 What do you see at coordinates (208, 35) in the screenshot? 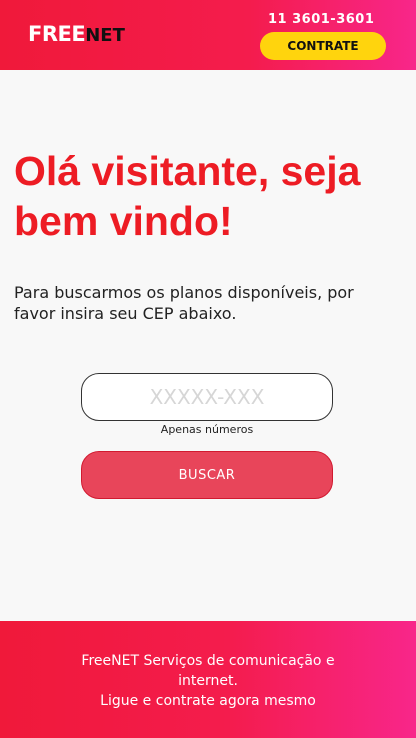
I see `top-header: FREENET 11 3601-3601 CONTRATE` at bounding box center [208, 35].